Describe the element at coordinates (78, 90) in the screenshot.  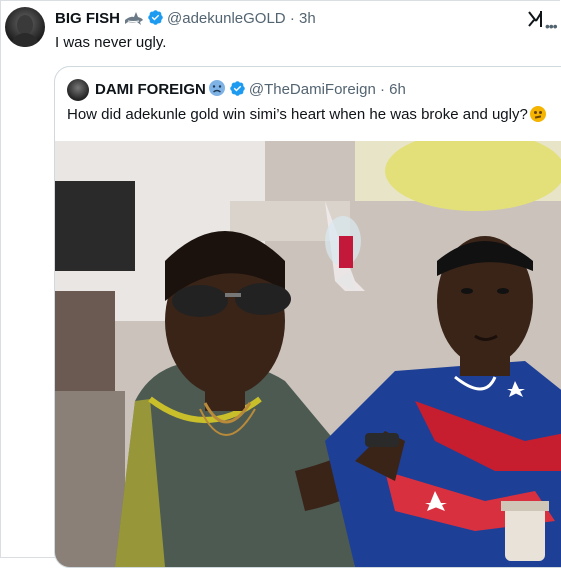
I see `quoted-avatar` at that location.